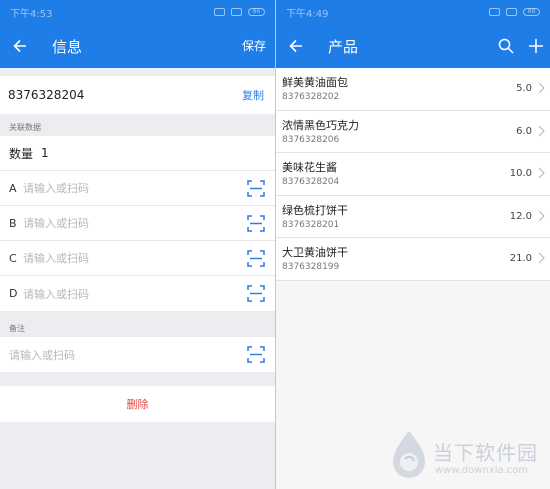 The width and height of the screenshot is (550, 489). Describe the element at coordinates (13, 258) in the screenshot. I see `field-c-key: C` at that location.